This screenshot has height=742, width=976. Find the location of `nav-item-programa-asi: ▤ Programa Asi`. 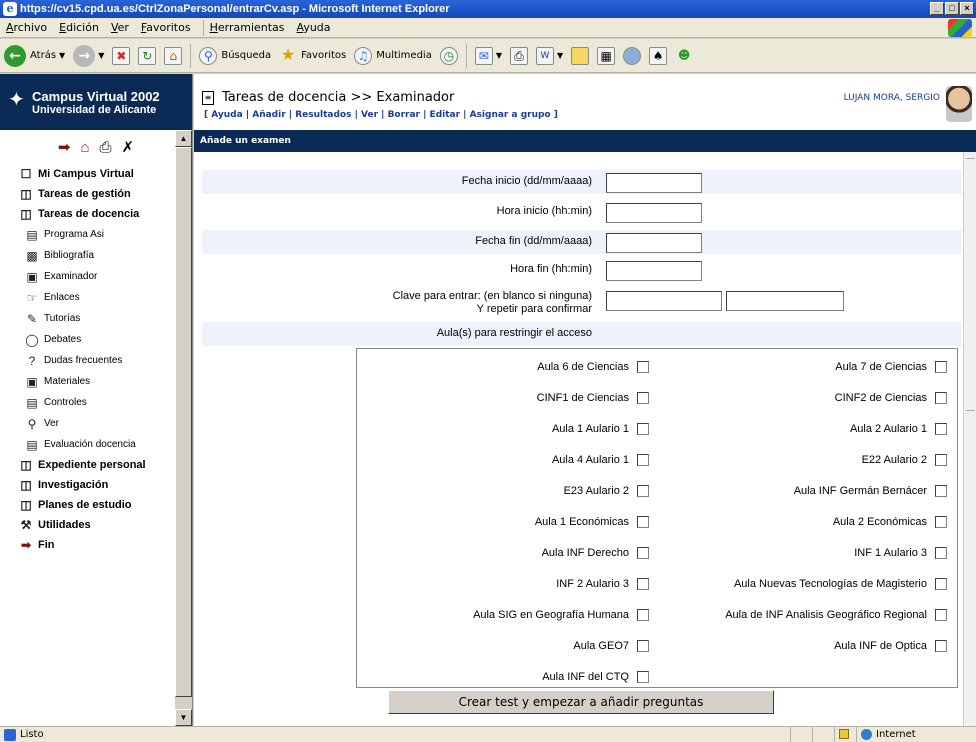

nav-item-programa-asi: ▤ Programa Asi is located at coordinates (88, 234).